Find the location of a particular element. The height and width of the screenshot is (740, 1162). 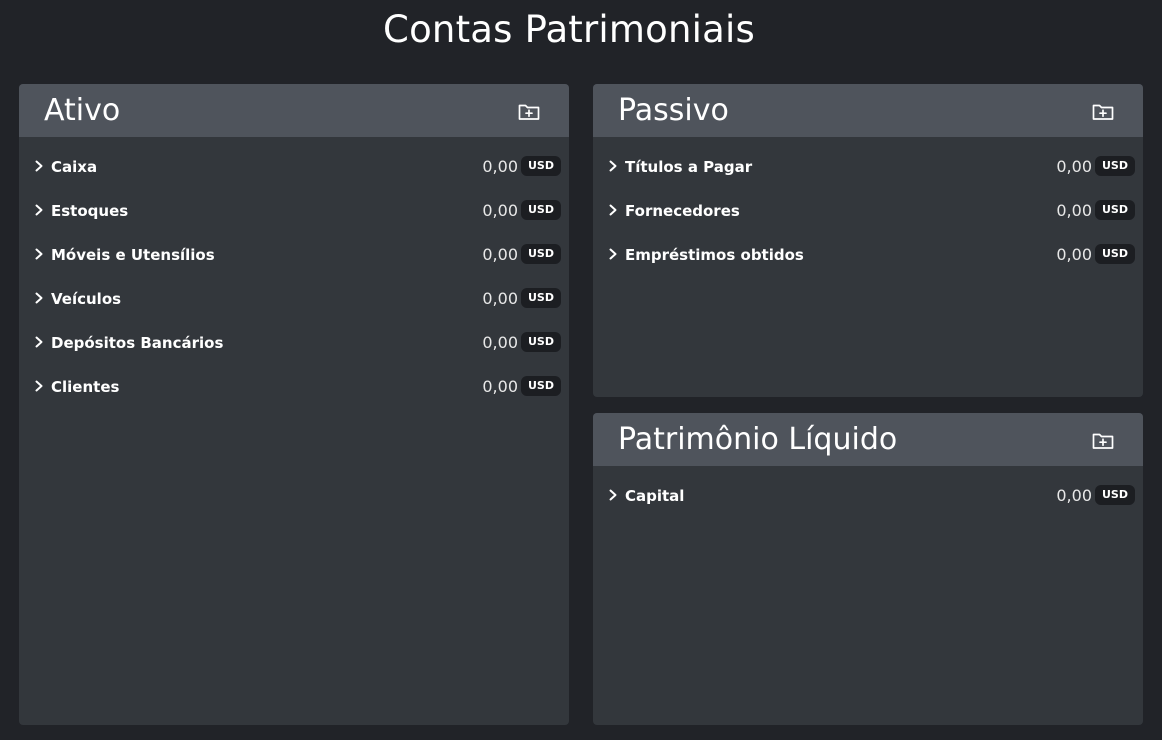

account-name: Fornecedores is located at coordinates (682, 211).